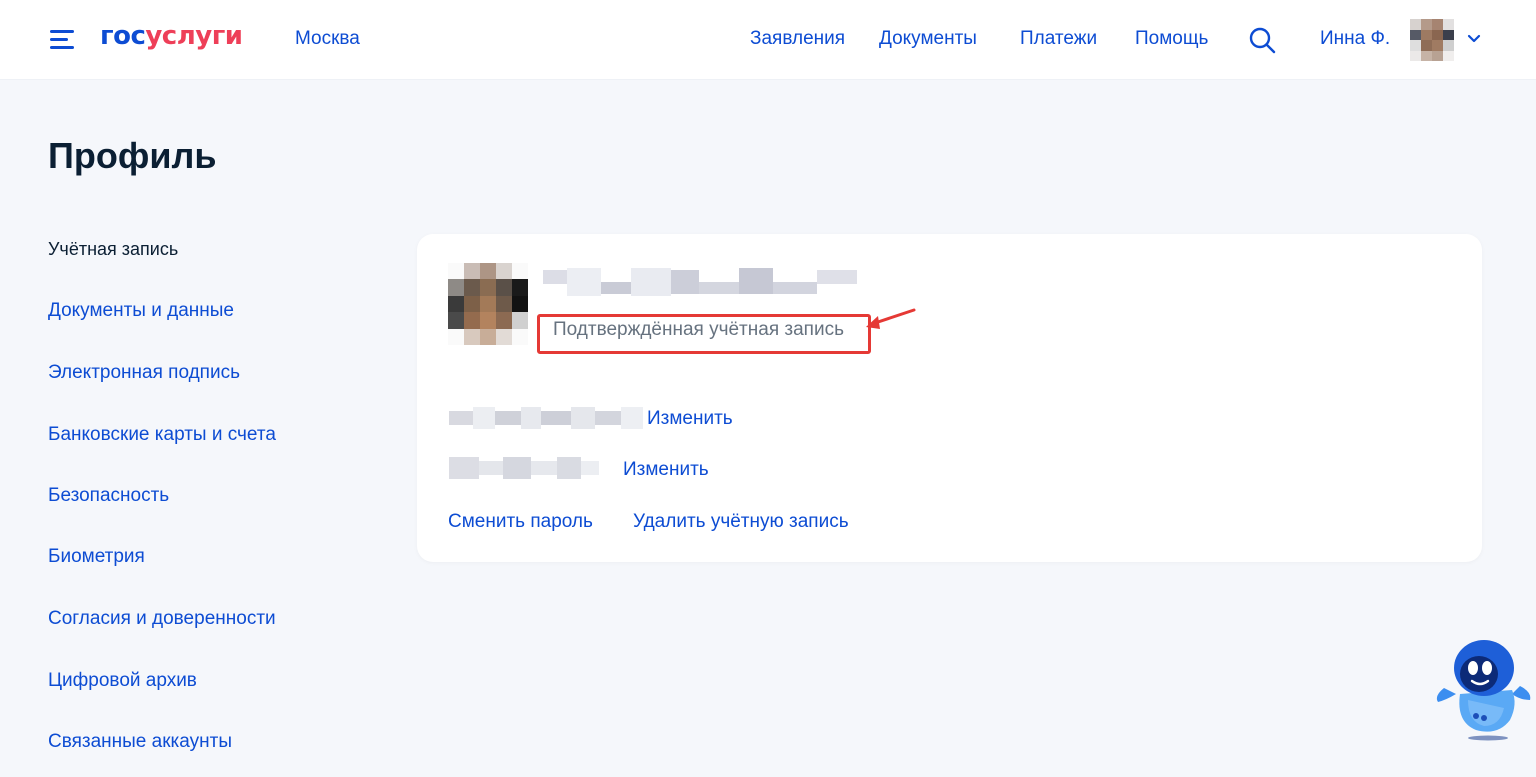 This screenshot has width=1536, height=777. What do you see at coordinates (327, 39) in the screenshot?
I see `city-selector: Москва` at bounding box center [327, 39].